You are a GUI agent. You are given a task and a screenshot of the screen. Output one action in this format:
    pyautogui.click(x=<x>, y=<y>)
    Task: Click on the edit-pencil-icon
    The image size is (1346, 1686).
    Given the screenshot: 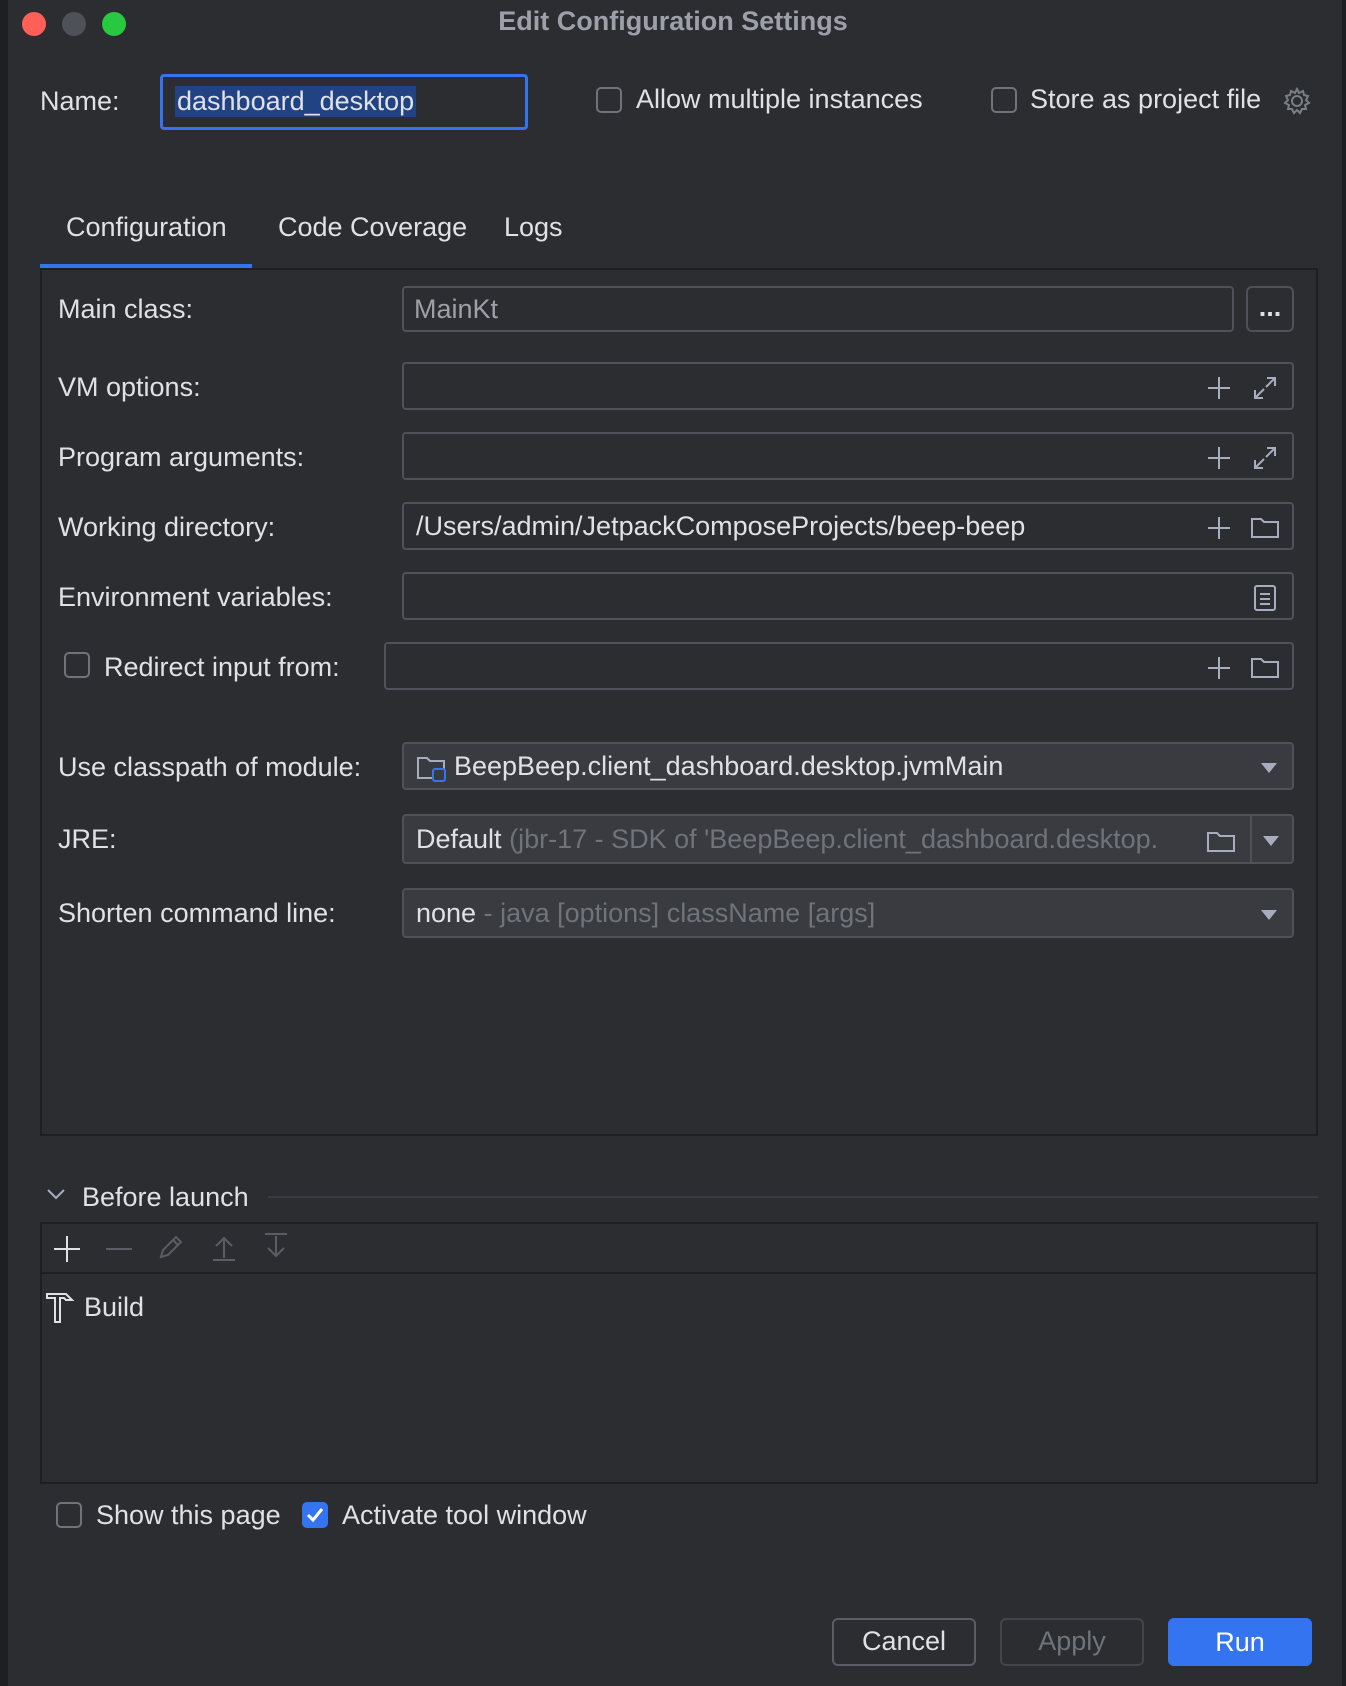 What is the action you would take?
    pyautogui.click(x=171, y=1247)
    